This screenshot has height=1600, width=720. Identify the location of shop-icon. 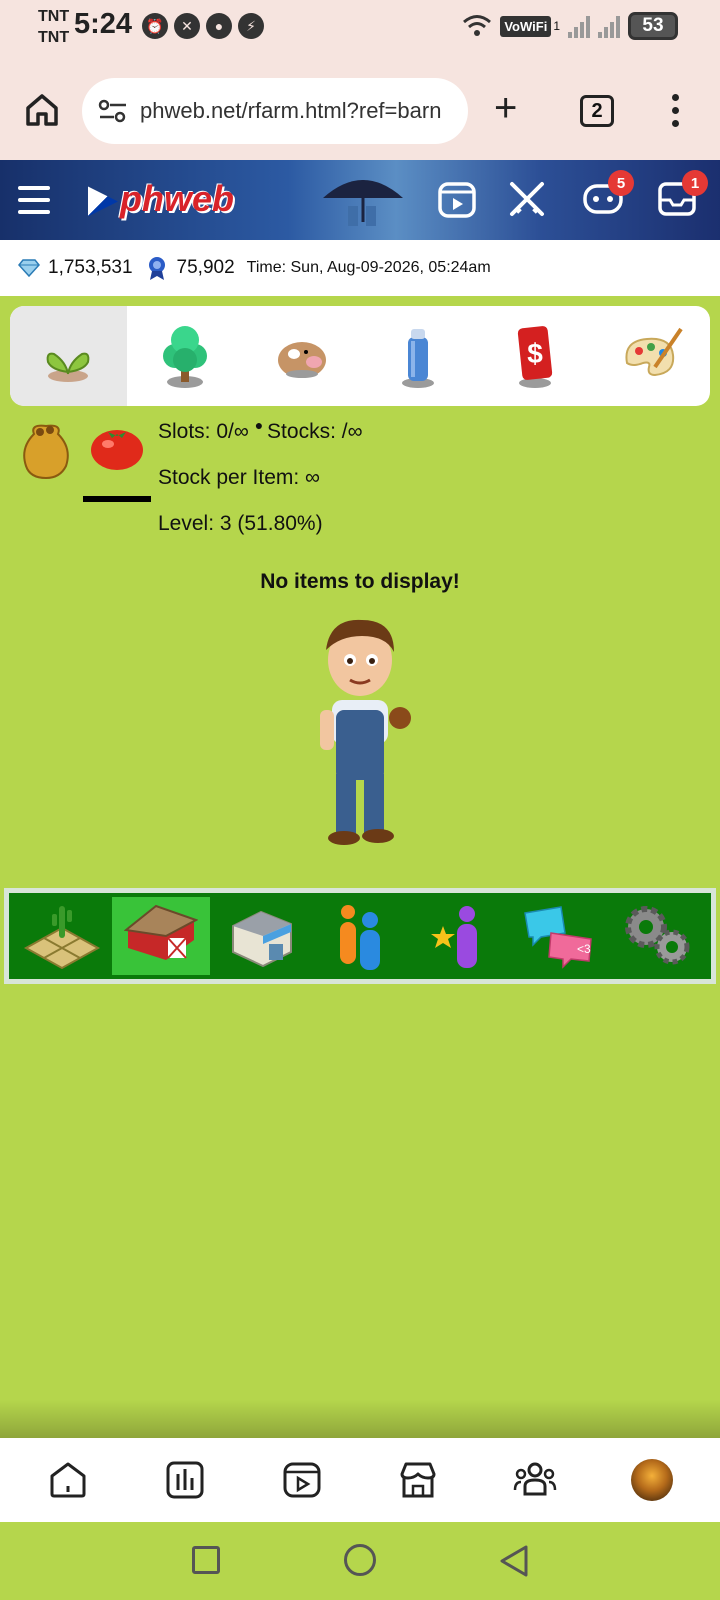
(418, 1480).